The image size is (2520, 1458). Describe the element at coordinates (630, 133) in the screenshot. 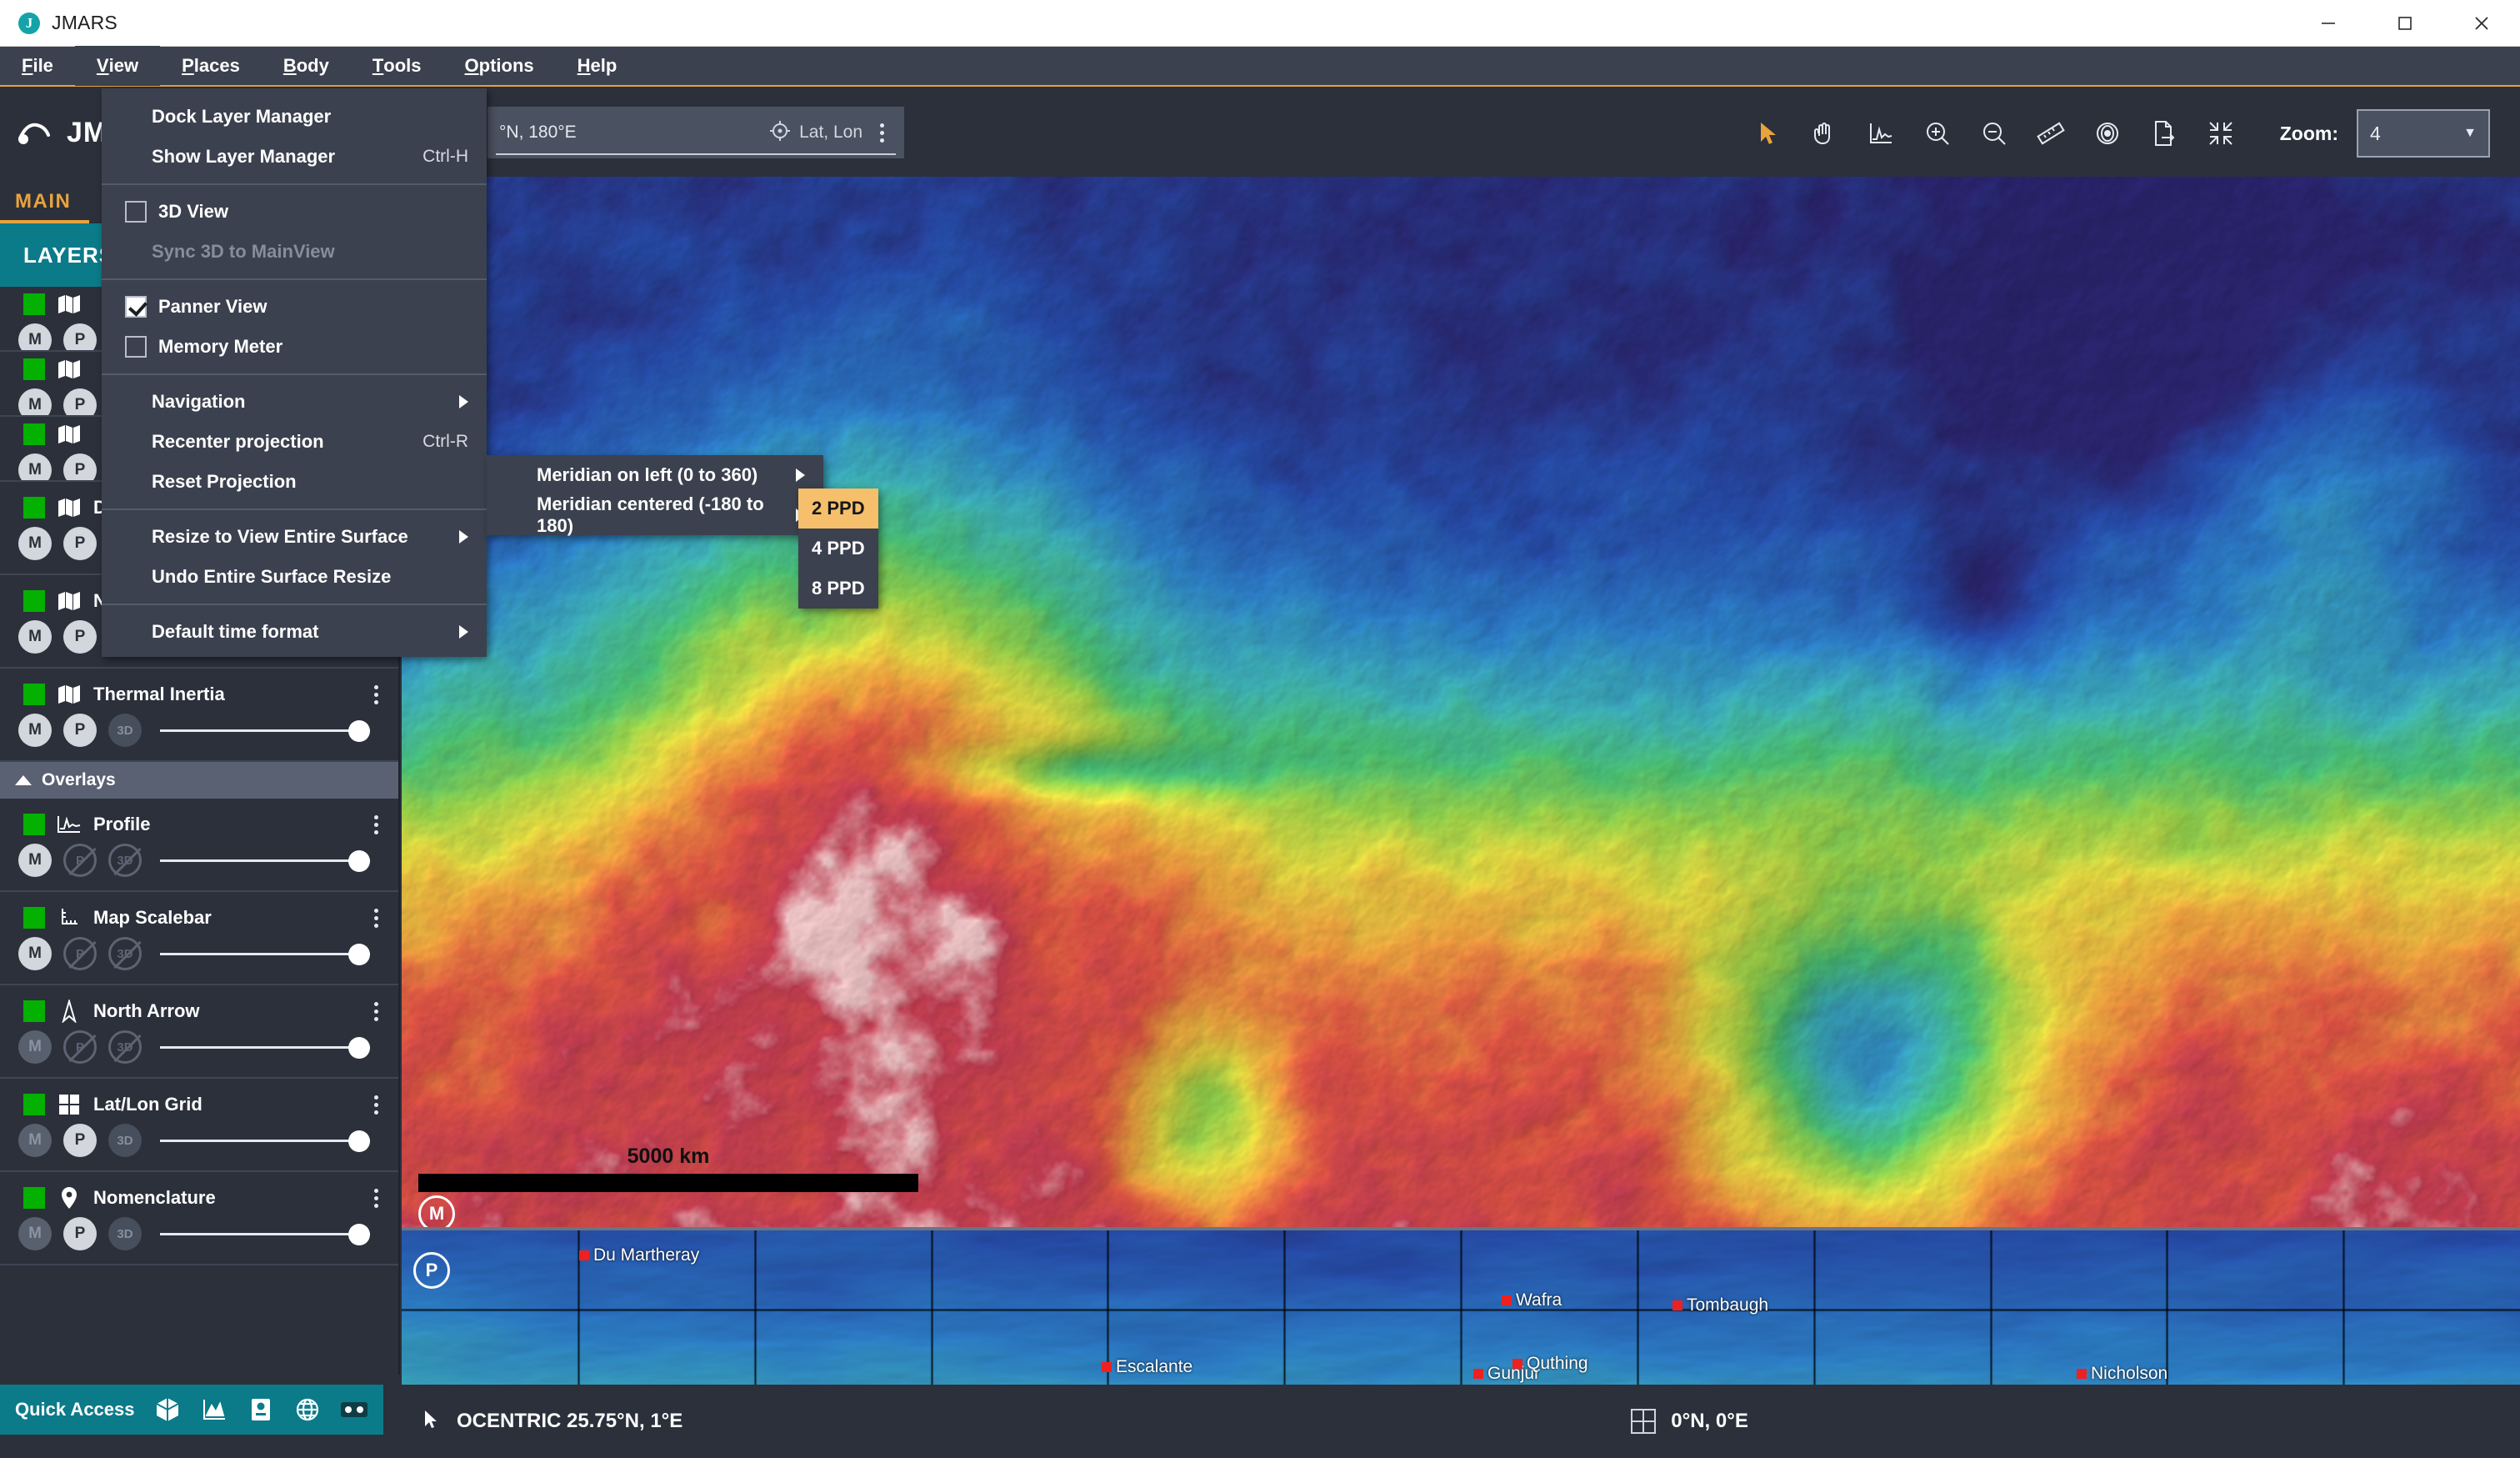

I see `coordinate-value: °N, 180°E` at that location.